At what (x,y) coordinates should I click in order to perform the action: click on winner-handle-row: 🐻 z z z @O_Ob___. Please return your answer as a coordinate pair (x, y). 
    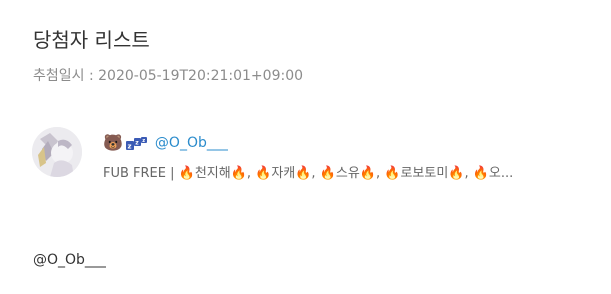
    Looking at the image, I should click on (165, 143).